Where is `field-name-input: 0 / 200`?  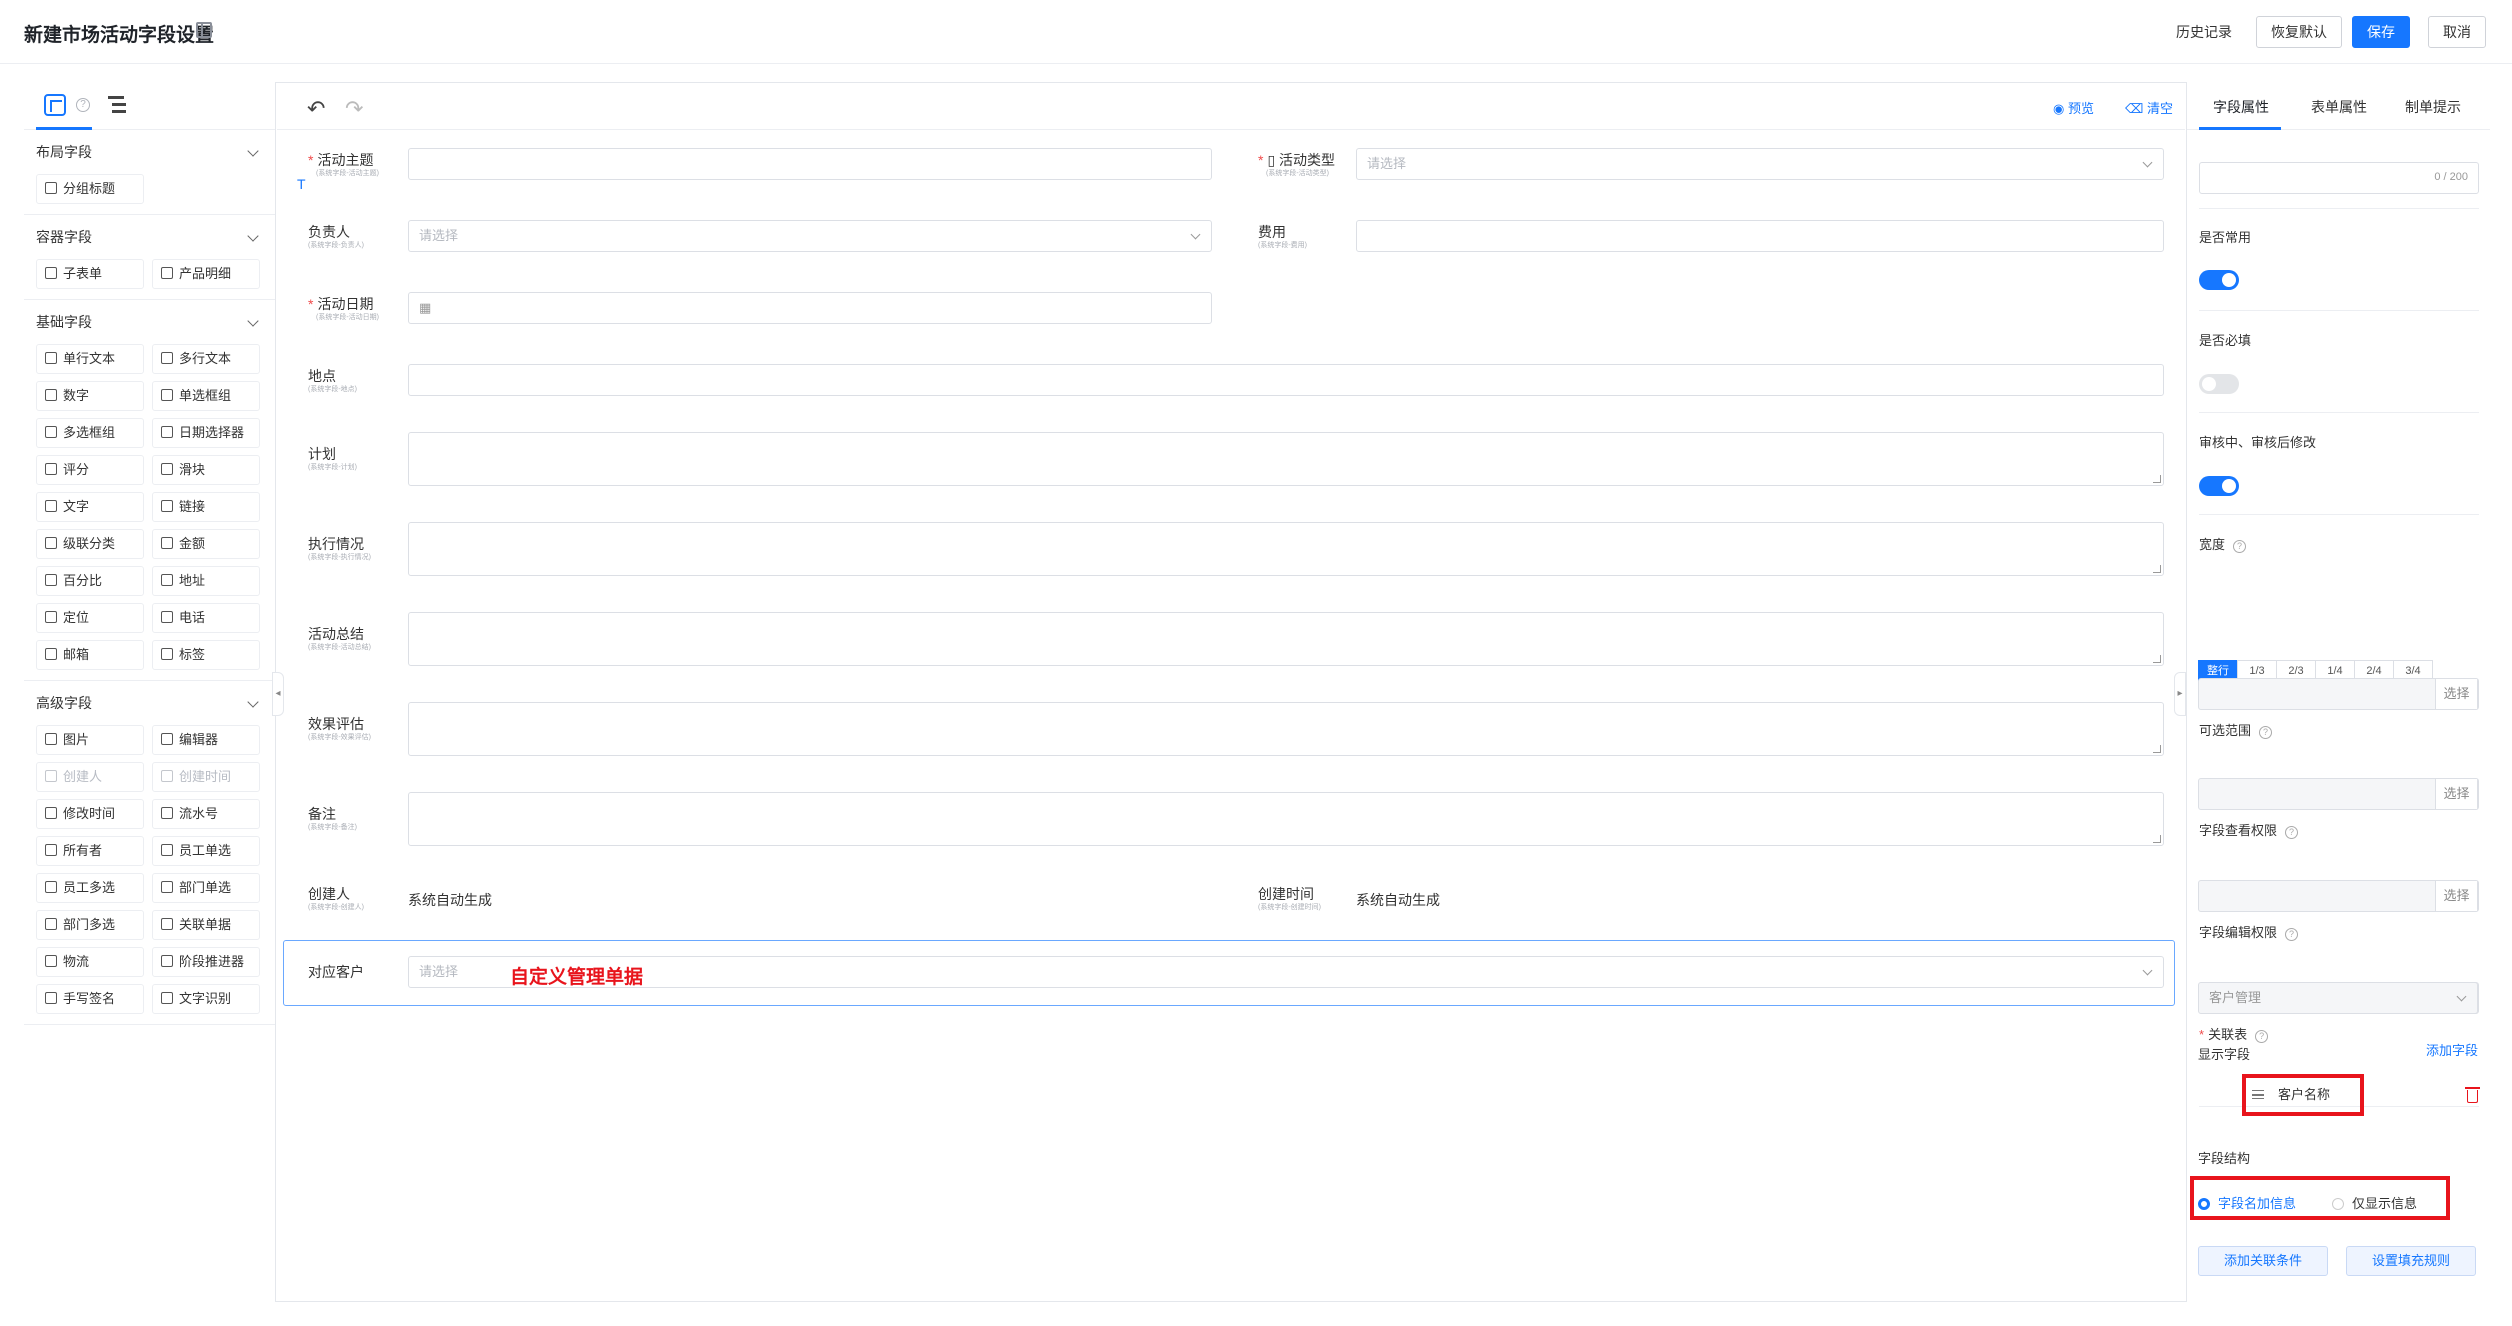 field-name-input: 0 / 200 is located at coordinates (2339, 178).